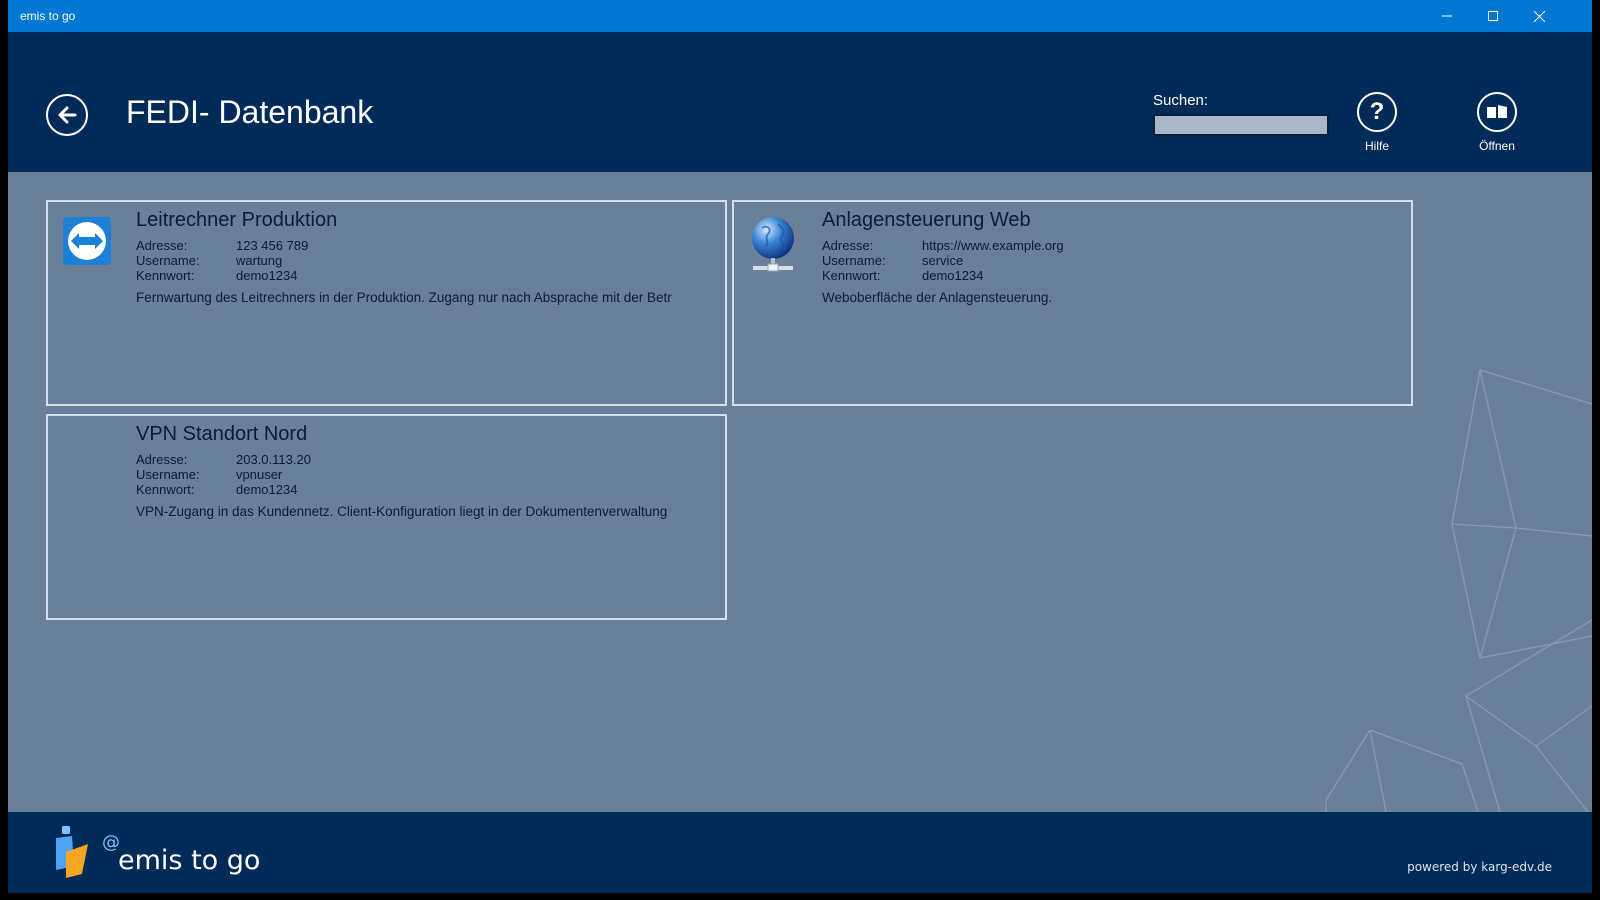 Image resolution: width=1600 pixels, height=900 pixels. Describe the element at coordinates (88, 852) in the screenshot. I see `emis-logo-icon: @` at that location.